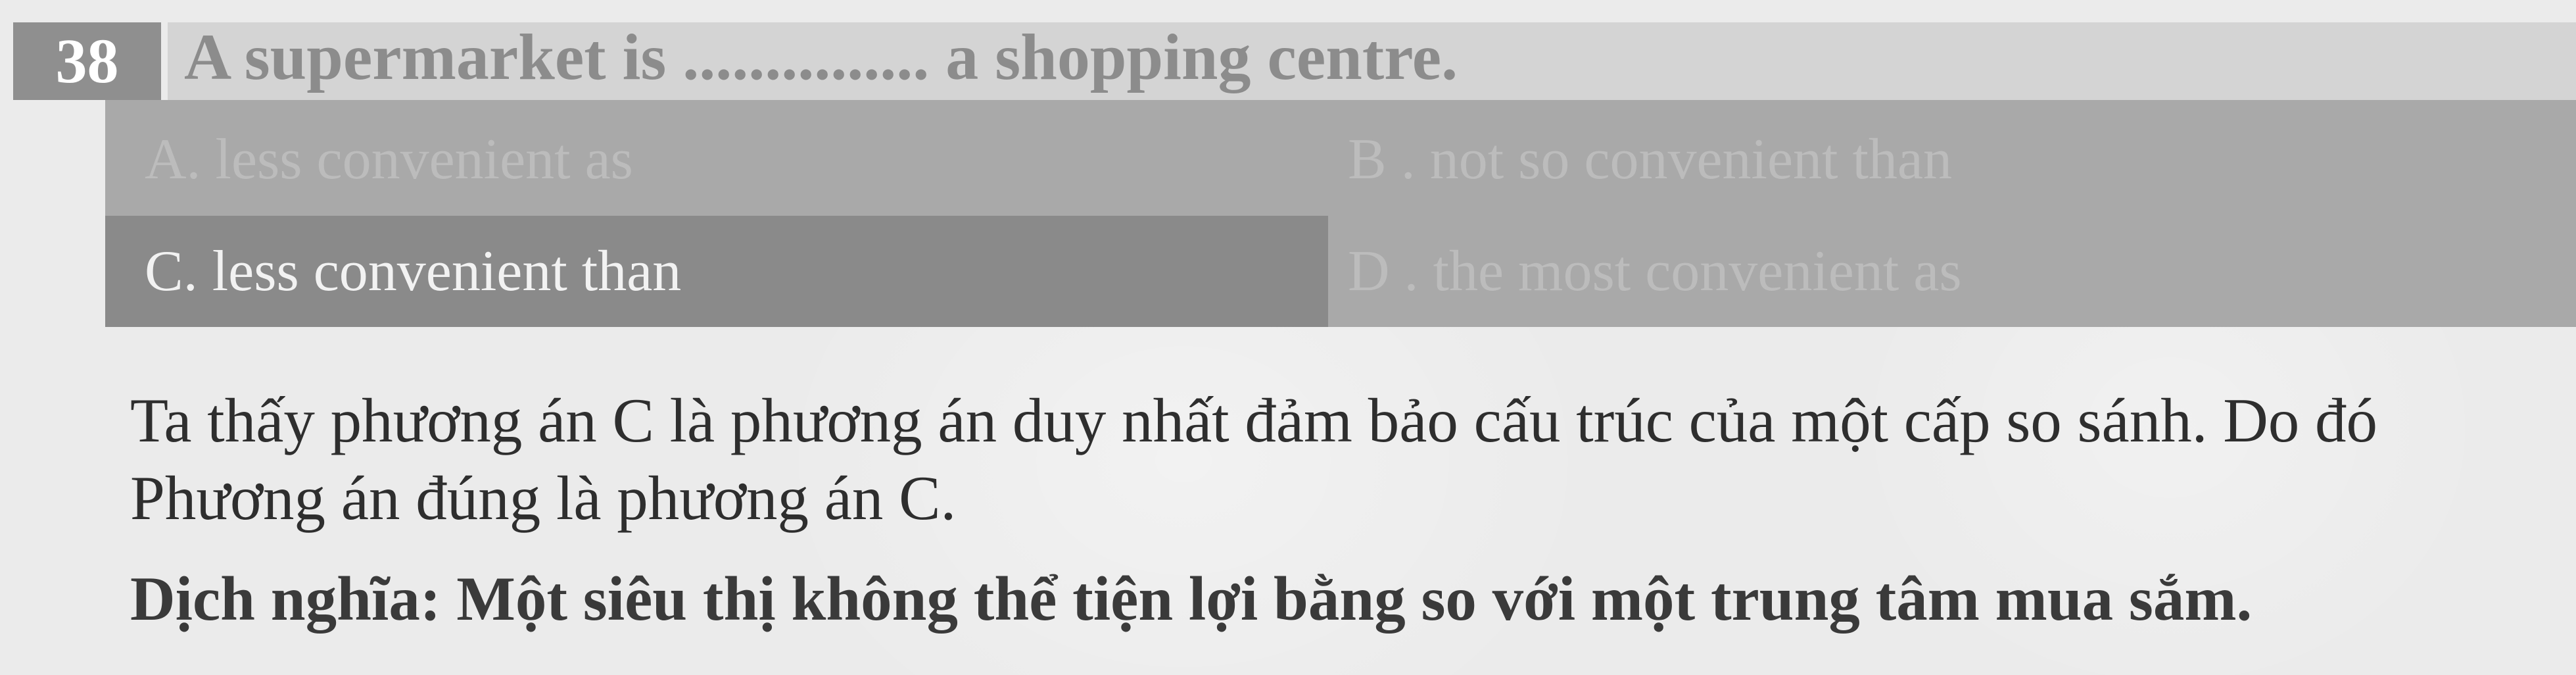  Describe the element at coordinates (543, 498) in the screenshot. I see `explanation-line-2: Phương án đúng là phương án C.` at that location.